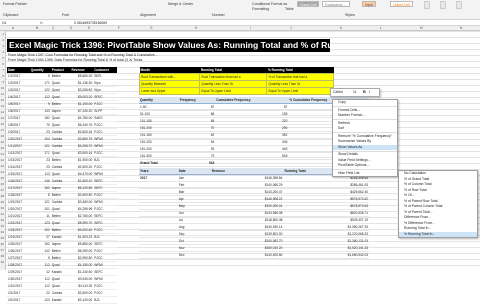 Image resolution: width=480 pixels, height=304 pixels. What do you see at coordinates (197, 149) in the screenshot?
I see `frequency-cell: 39` at bounding box center [197, 149].